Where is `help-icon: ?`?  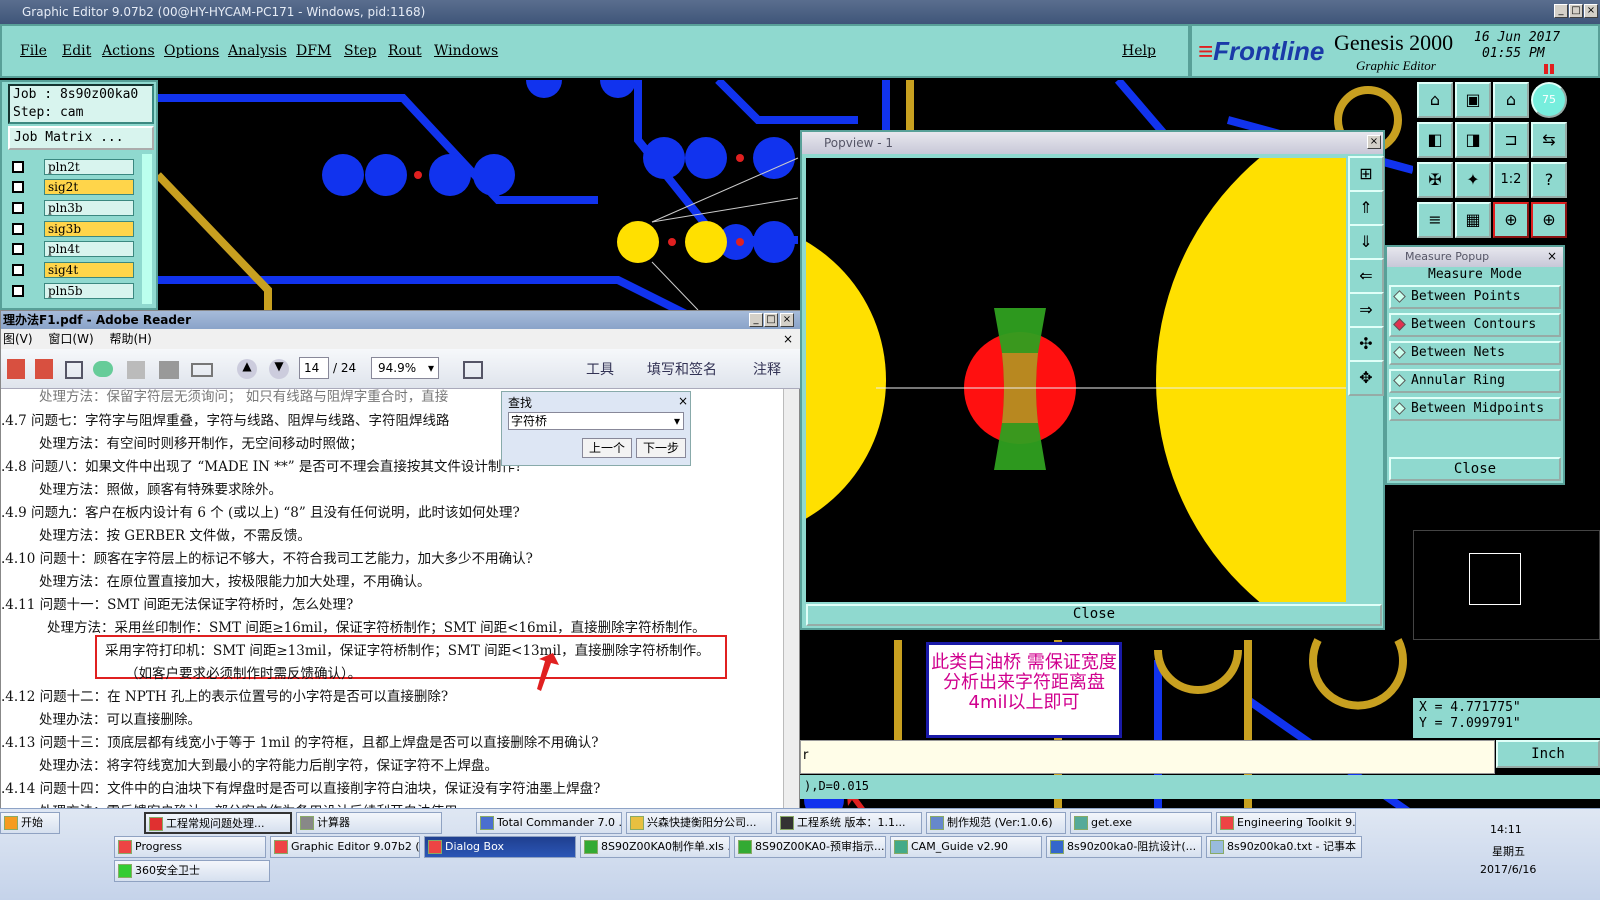 help-icon: ? is located at coordinates (1549, 180).